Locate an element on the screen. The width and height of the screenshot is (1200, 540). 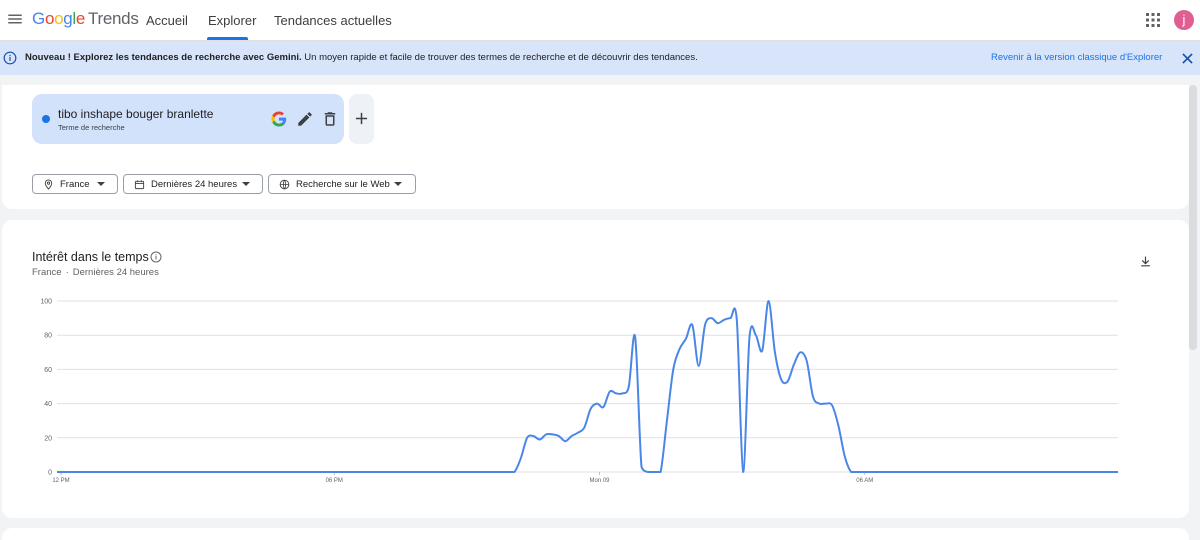
chart-subtitle-period: Dernières 24 heures is located at coordinates (115, 272).